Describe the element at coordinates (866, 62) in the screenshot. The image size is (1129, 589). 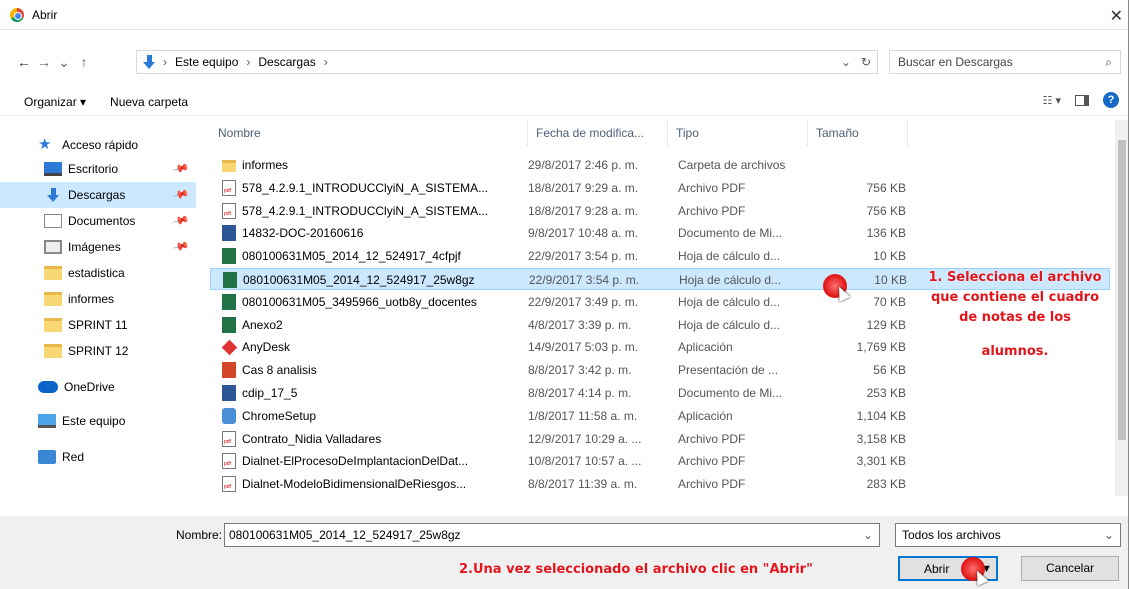
I see `refresh-icon: ↻` at that location.